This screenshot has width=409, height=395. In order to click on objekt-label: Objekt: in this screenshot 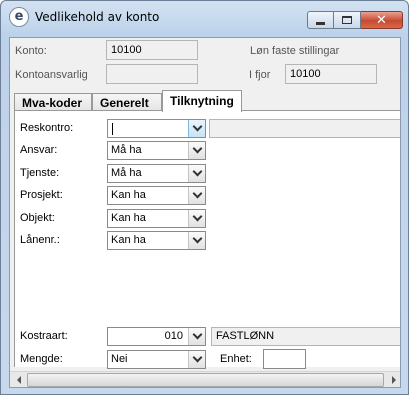, I will do `click(37, 218)`.